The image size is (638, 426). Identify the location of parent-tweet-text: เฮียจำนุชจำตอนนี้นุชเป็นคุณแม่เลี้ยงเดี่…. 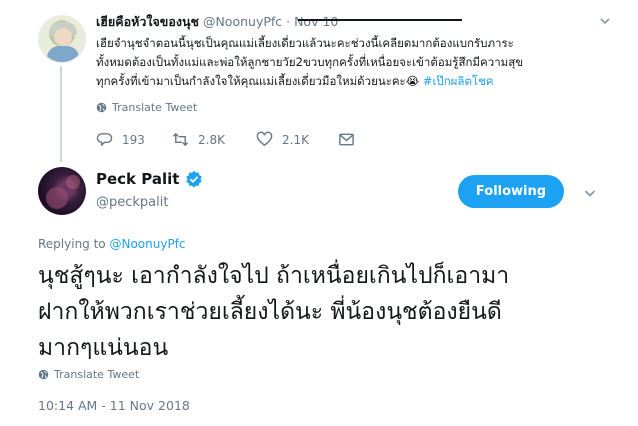
(356, 62).